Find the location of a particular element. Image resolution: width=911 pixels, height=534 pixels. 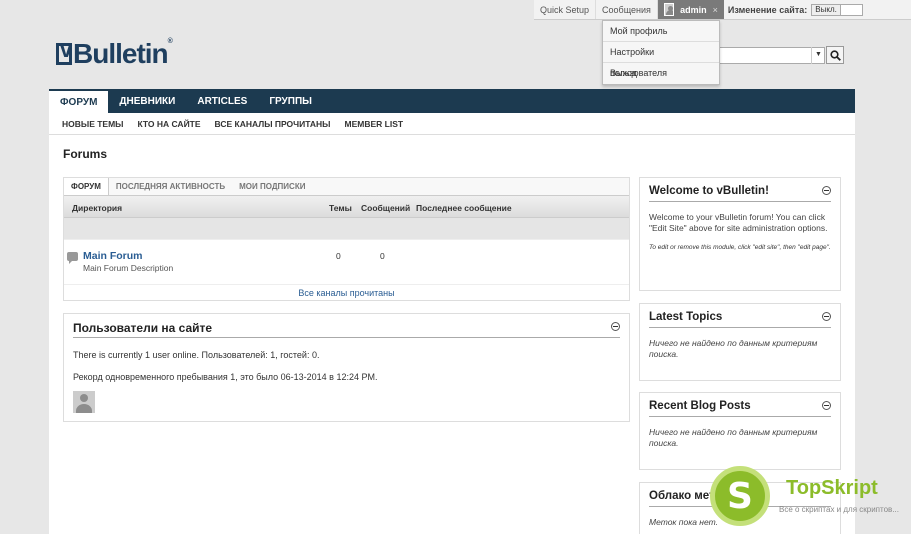

close-icon: × is located at coordinates (715, 10).